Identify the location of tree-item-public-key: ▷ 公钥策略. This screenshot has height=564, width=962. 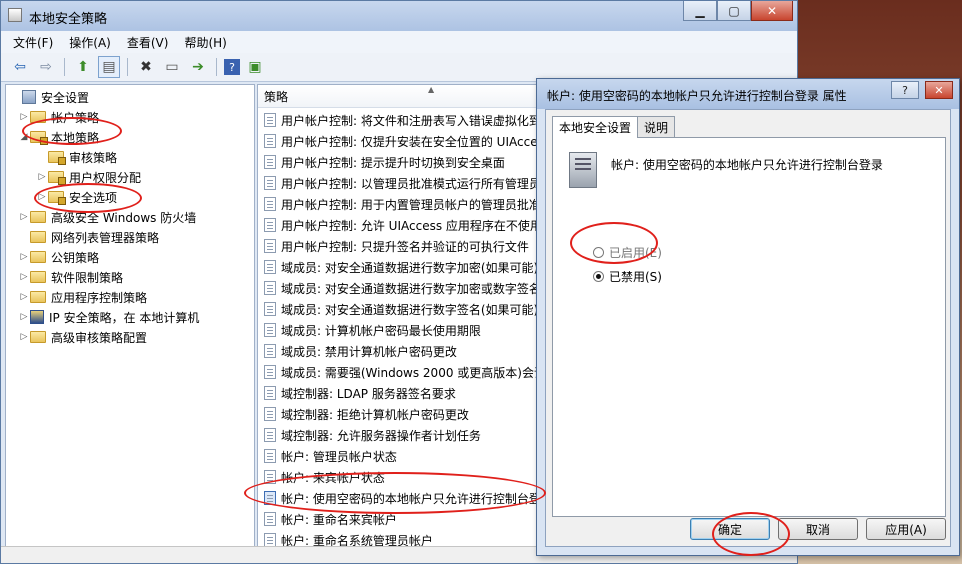
(58, 257).